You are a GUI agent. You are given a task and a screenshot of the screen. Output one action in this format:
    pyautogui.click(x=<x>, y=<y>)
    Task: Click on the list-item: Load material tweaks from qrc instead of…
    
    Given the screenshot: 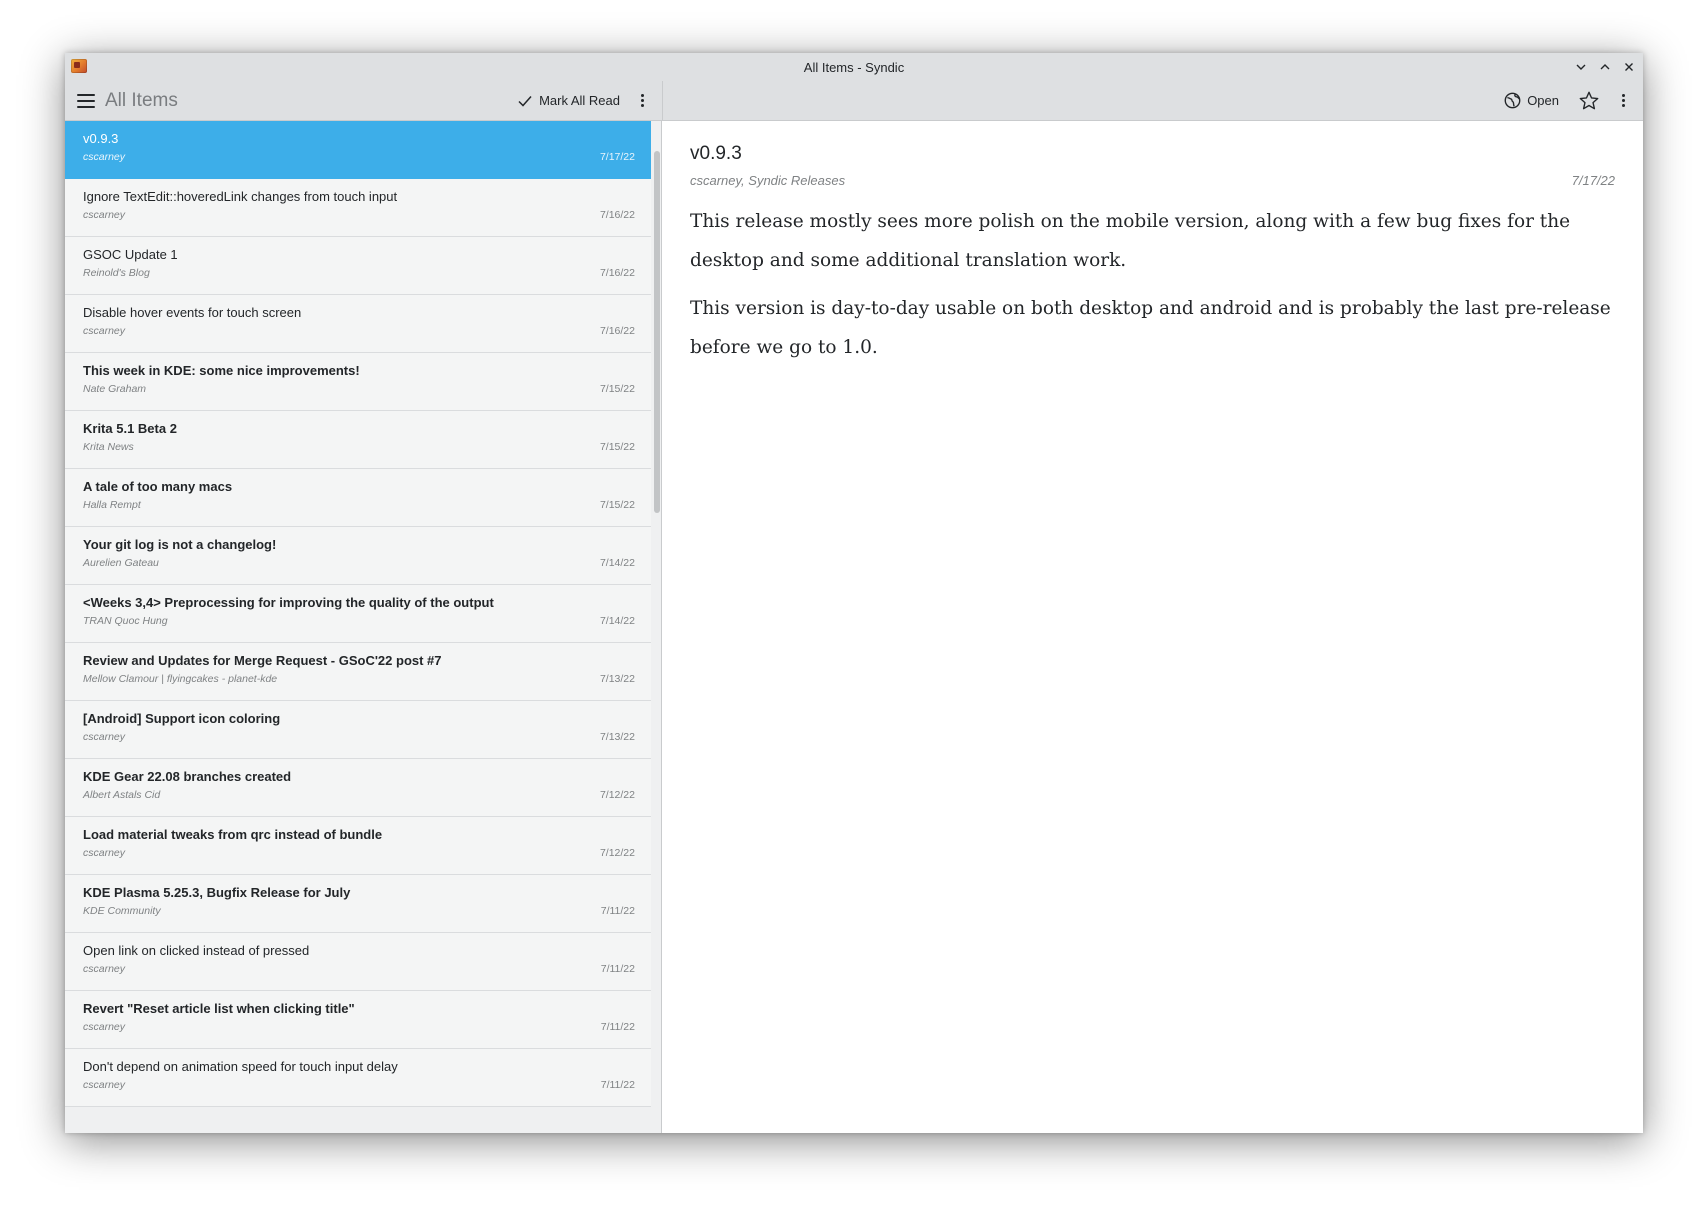 What is the action you would take?
    pyautogui.click(x=359, y=846)
    